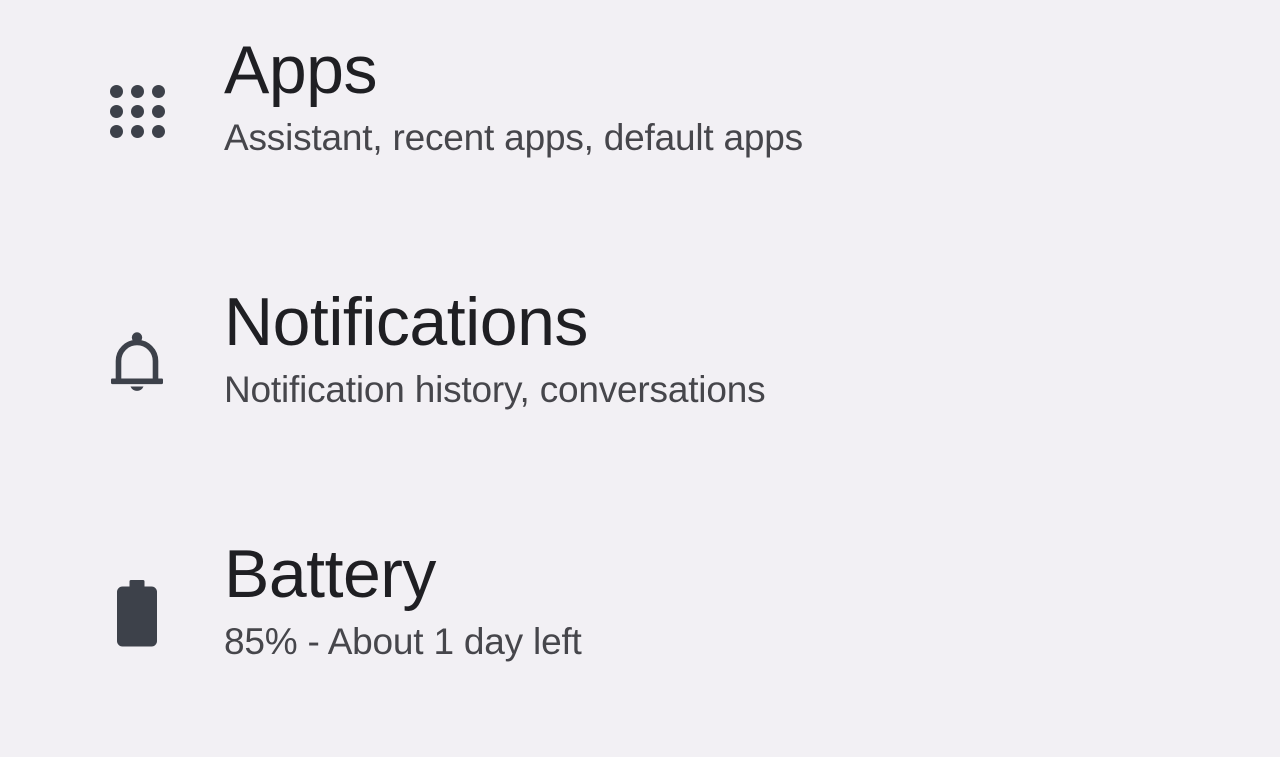 The image size is (1280, 757). I want to click on notifications-icon-container, so click(146, 362).